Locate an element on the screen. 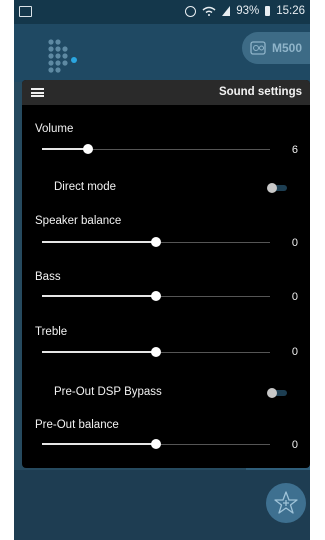 The height and width of the screenshot is (540, 325). volume-slider is located at coordinates (156, 150).